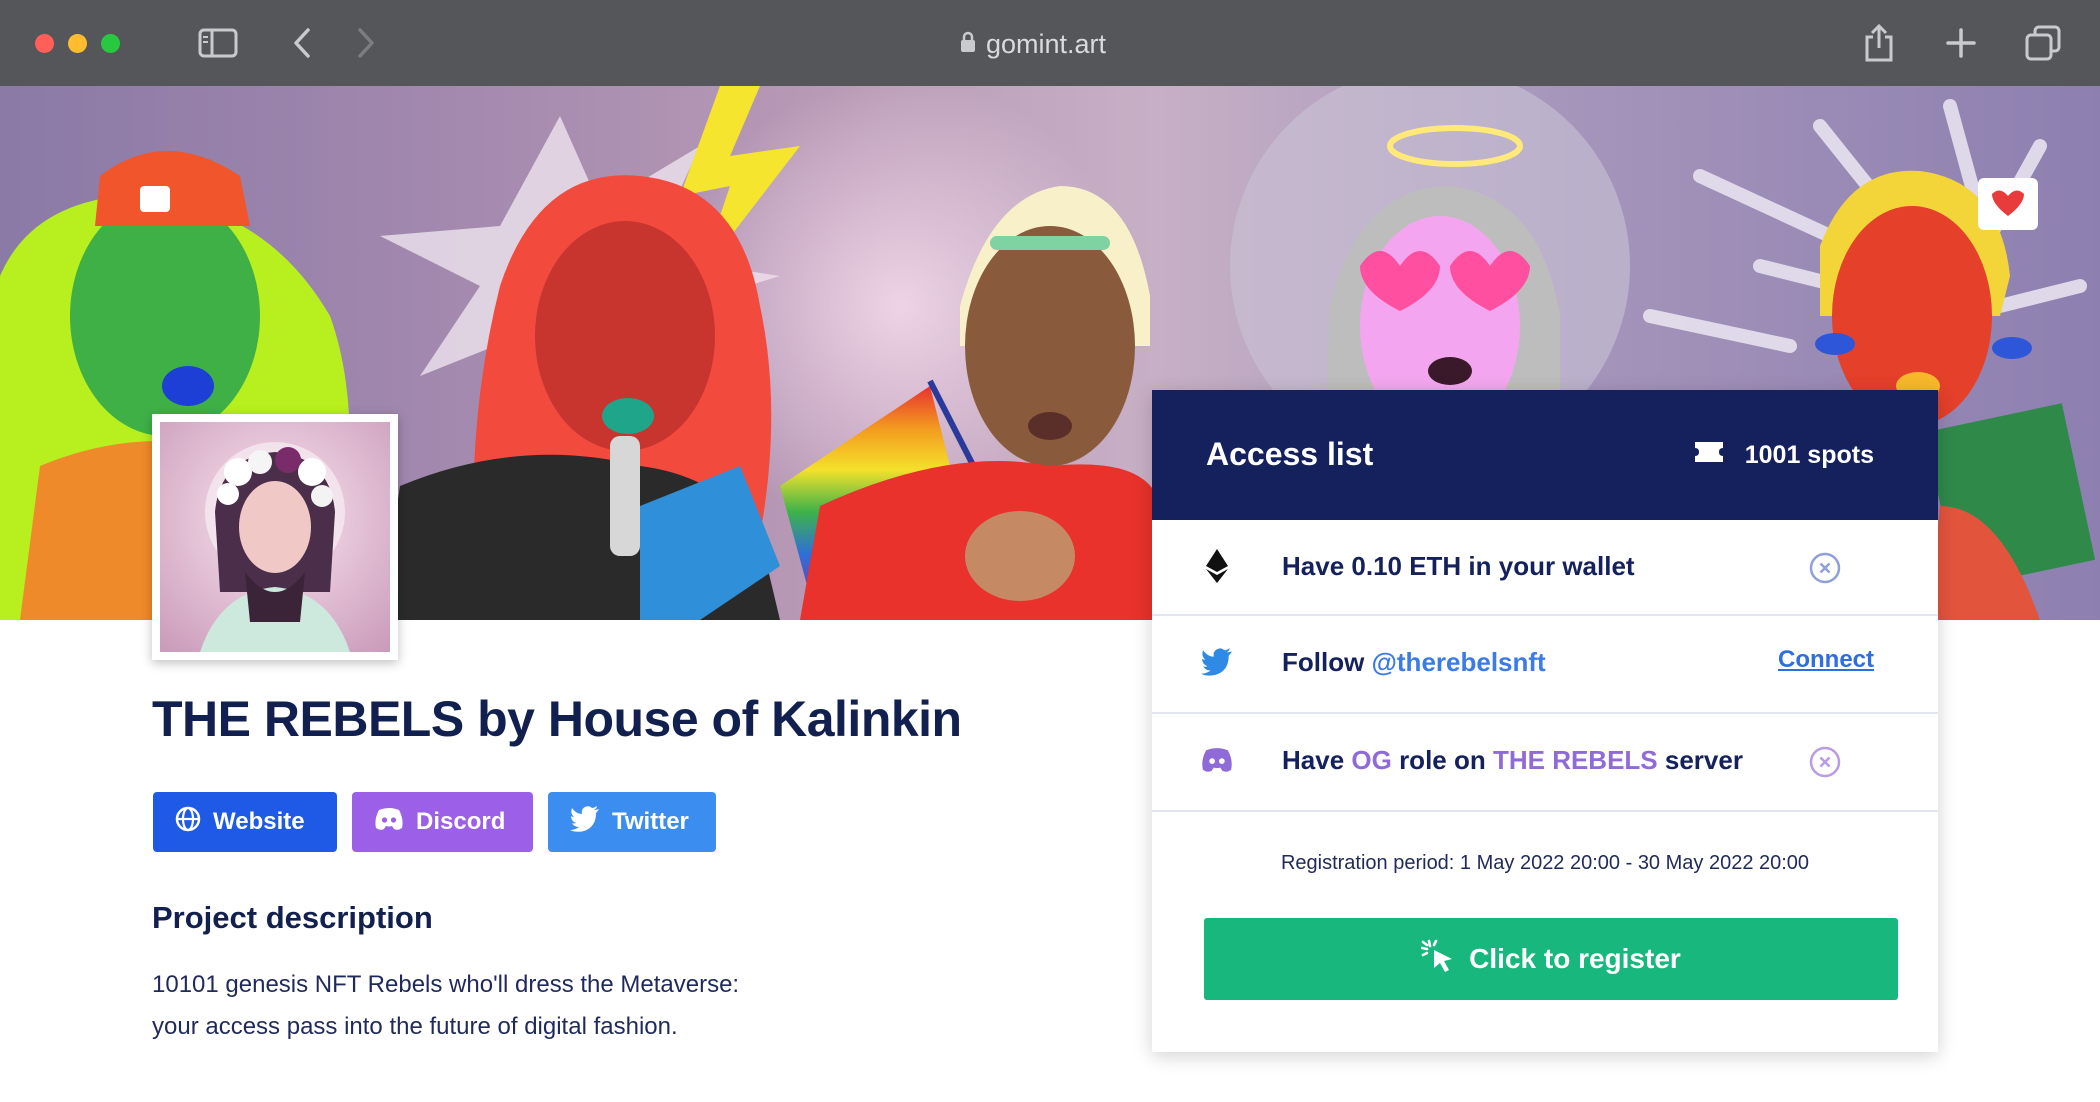 The height and width of the screenshot is (1102, 2100). What do you see at coordinates (1442, 760) in the screenshot?
I see `discord-req-middle: role on` at bounding box center [1442, 760].